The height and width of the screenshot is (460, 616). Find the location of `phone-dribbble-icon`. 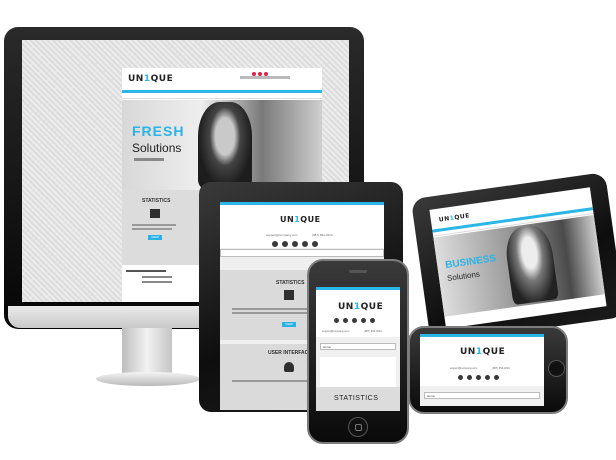

phone-dribbble-icon is located at coordinates (345, 320).